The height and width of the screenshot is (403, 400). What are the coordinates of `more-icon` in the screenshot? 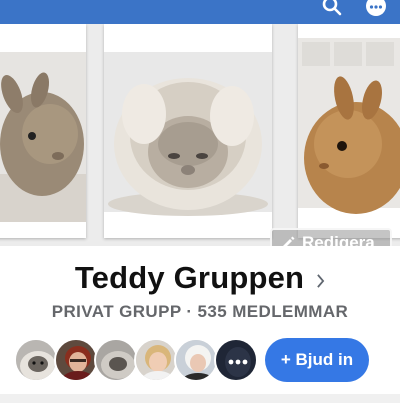 It's located at (376, 9).